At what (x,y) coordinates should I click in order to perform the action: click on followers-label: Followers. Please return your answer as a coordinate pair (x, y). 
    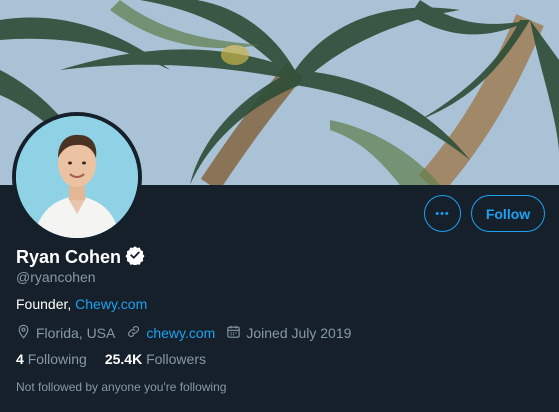
    Looking at the image, I should click on (176, 359).